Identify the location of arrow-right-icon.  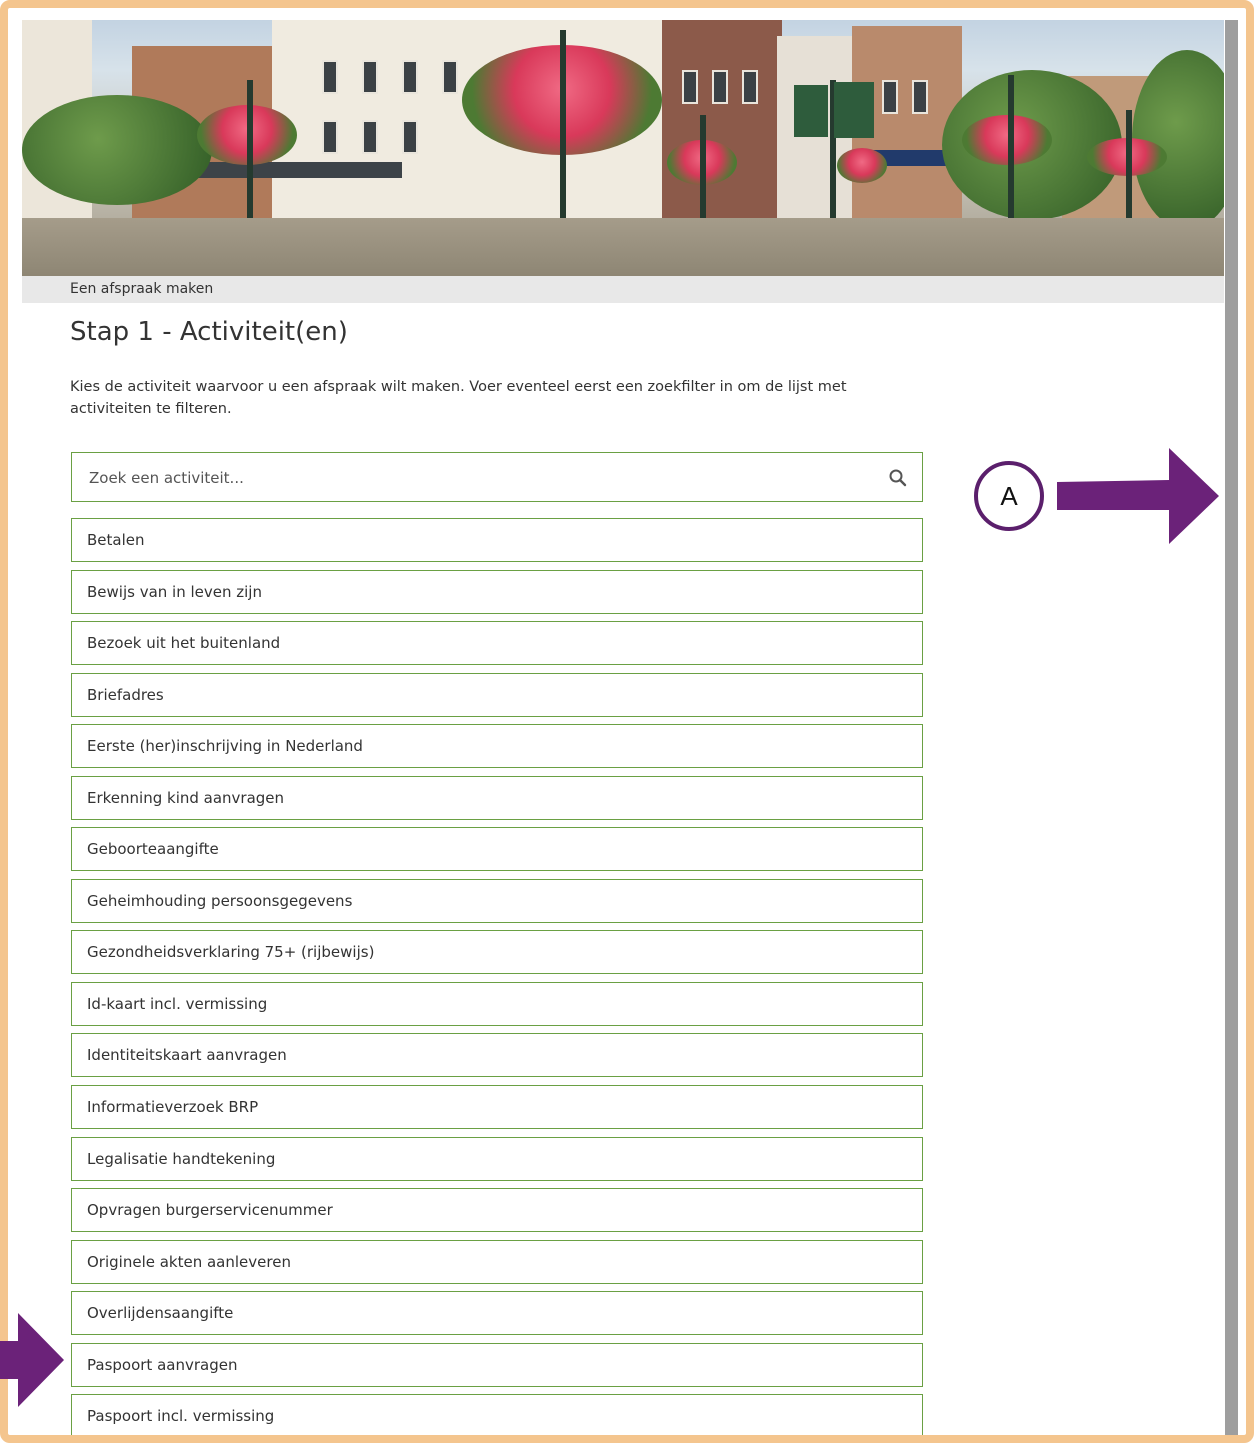
(1138, 496).